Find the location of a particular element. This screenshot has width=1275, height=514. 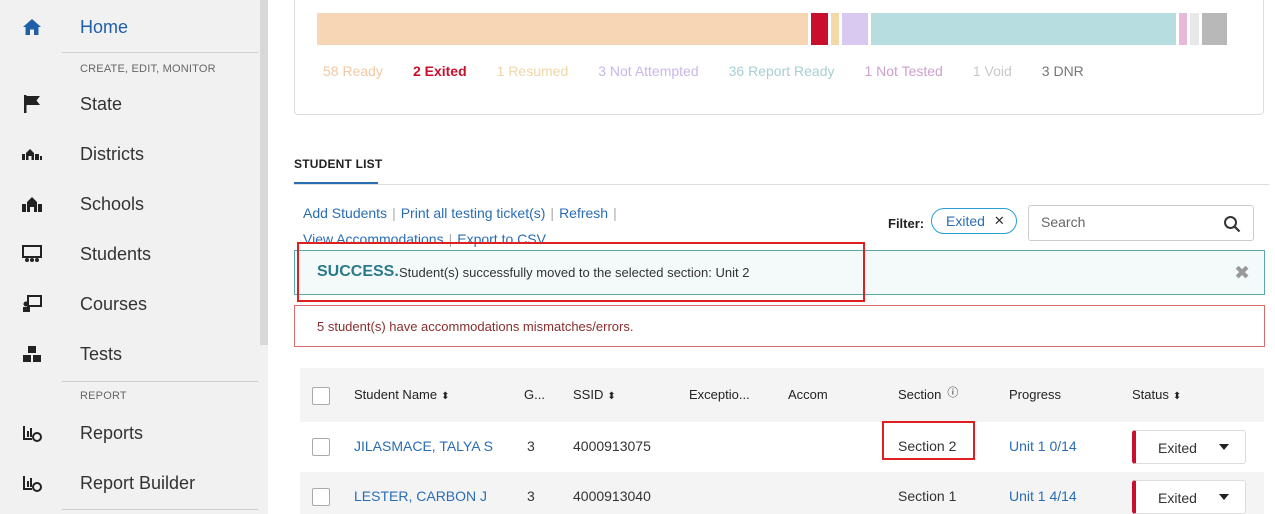

tests-icon is located at coordinates (32, 354).